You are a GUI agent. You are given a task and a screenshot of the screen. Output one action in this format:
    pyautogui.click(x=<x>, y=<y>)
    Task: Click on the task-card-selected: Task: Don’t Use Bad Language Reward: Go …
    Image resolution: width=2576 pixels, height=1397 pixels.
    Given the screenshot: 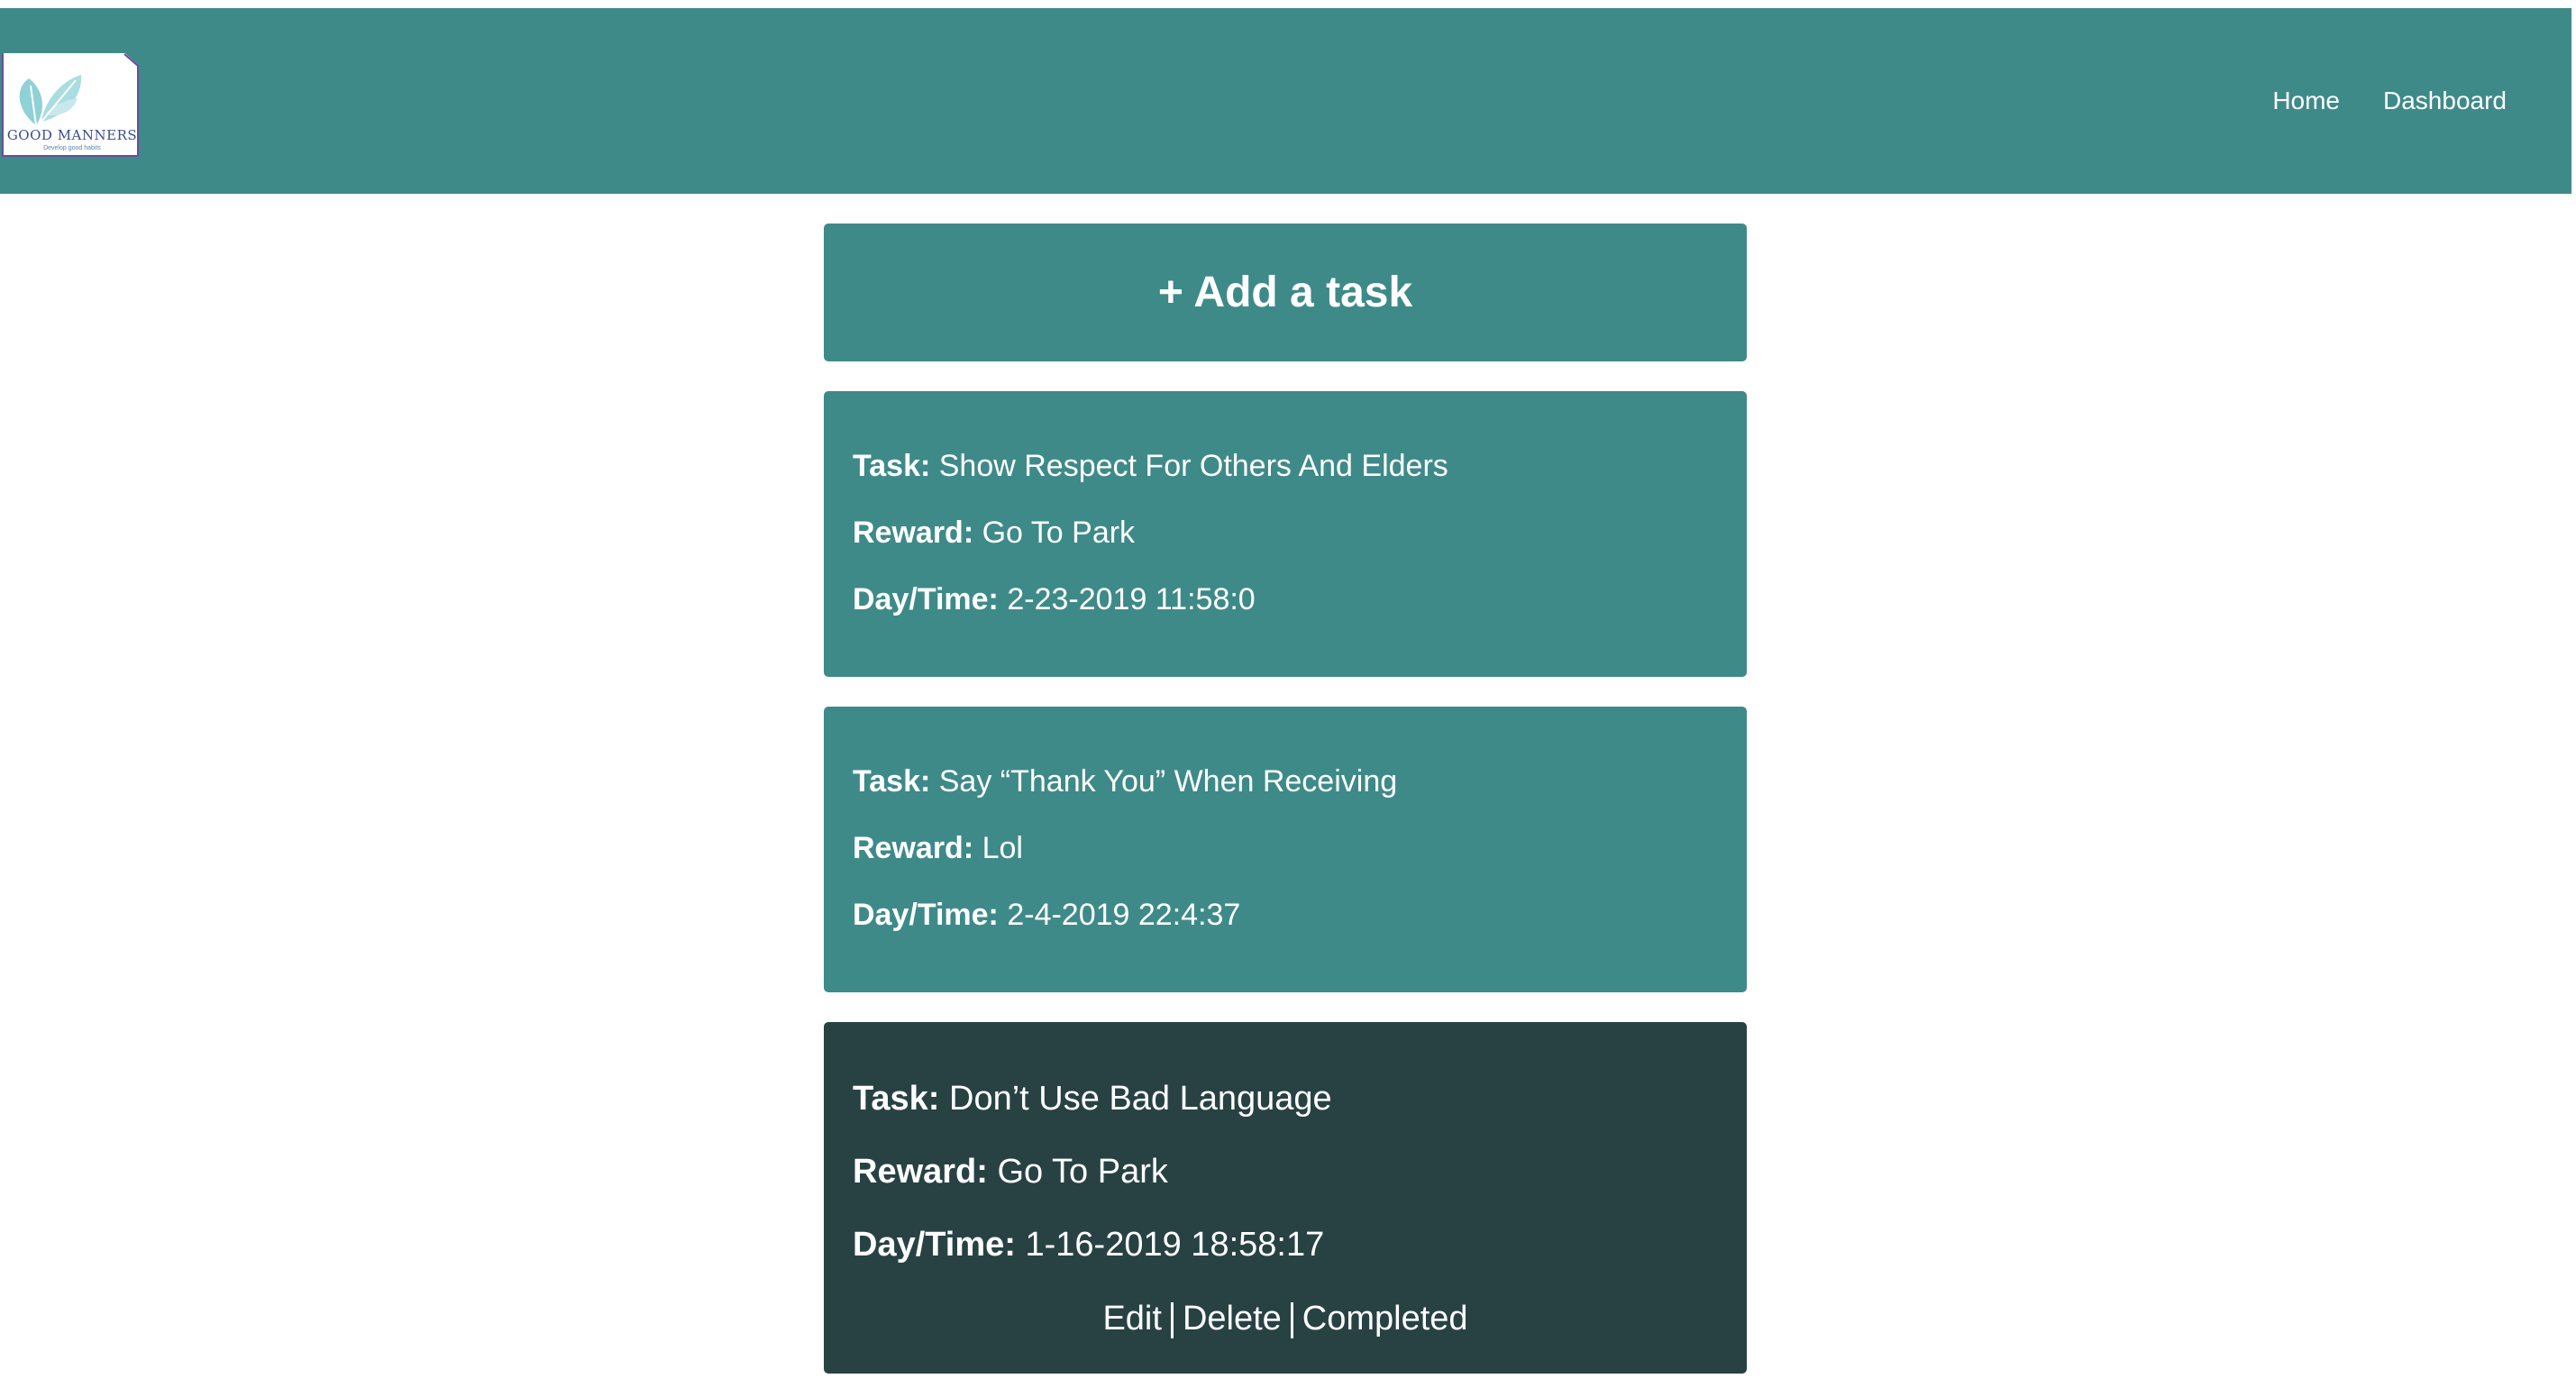 What is the action you would take?
    pyautogui.click(x=1285, y=1198)
    